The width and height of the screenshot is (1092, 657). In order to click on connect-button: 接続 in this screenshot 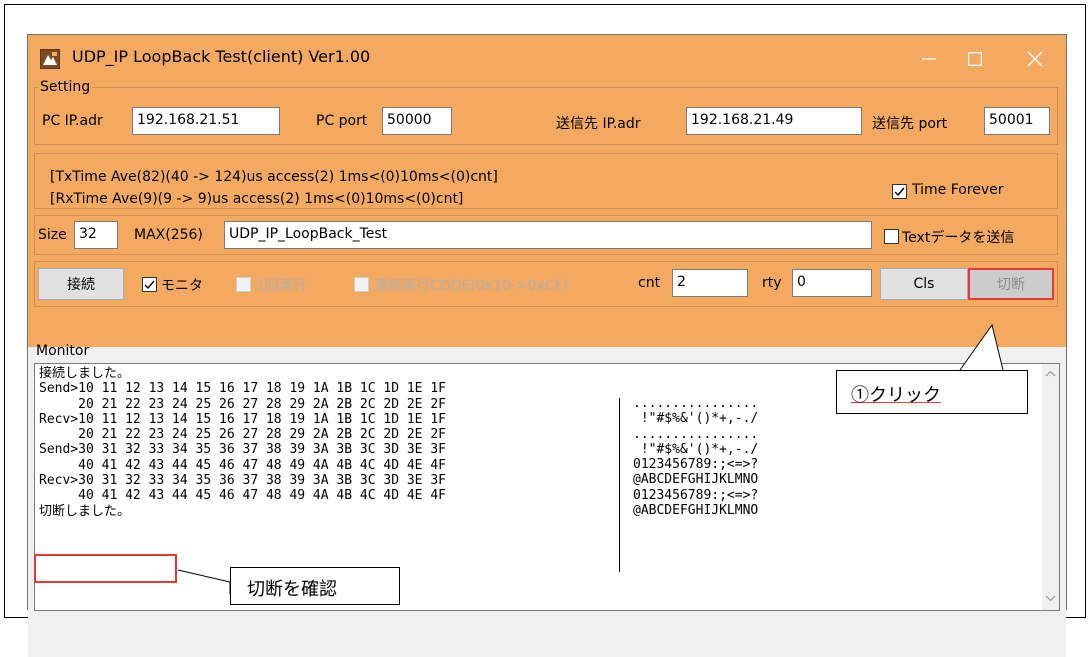, I will do `click(81, 284)`.